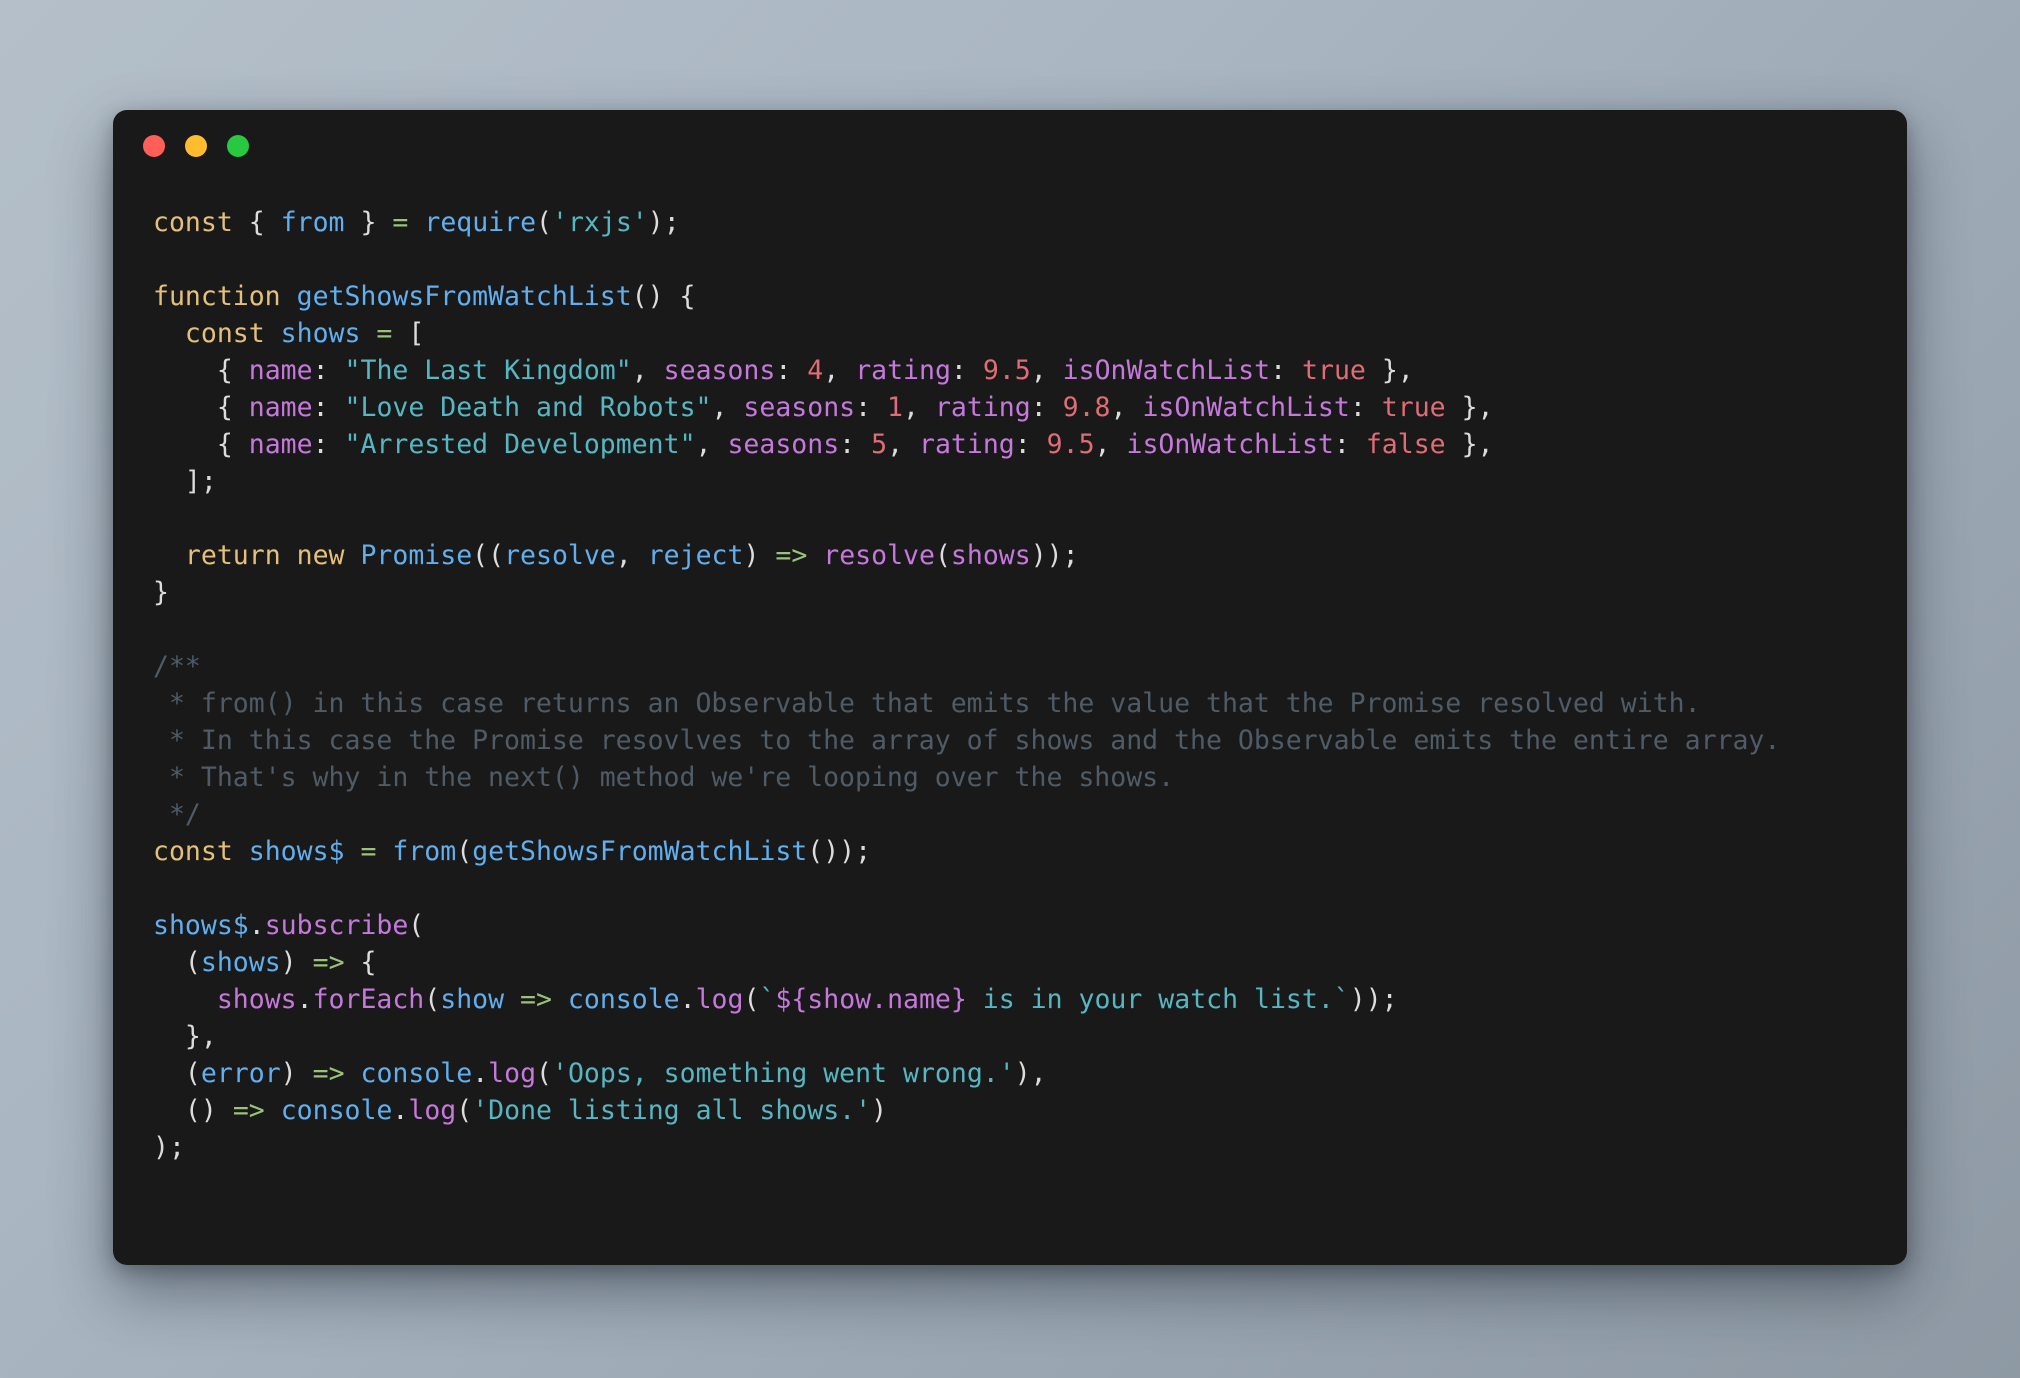  I want to click on code-line-21: (shows) => {, so click(280, 962).